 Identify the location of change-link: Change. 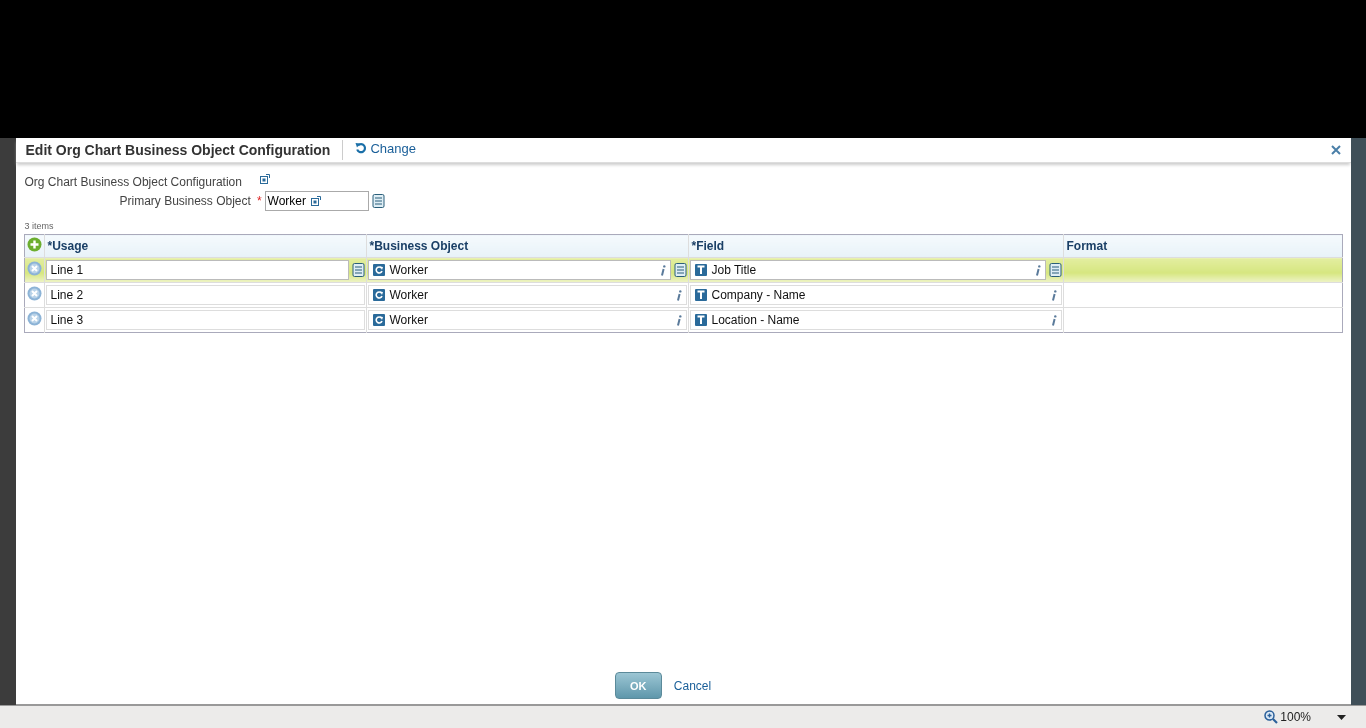
(385, 148).